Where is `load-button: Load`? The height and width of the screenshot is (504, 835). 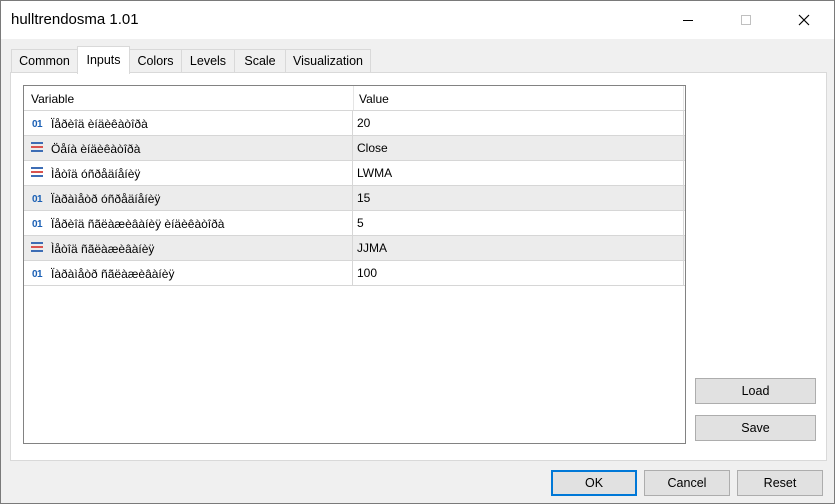
load-button: Load is located at coordinates (755, 391).